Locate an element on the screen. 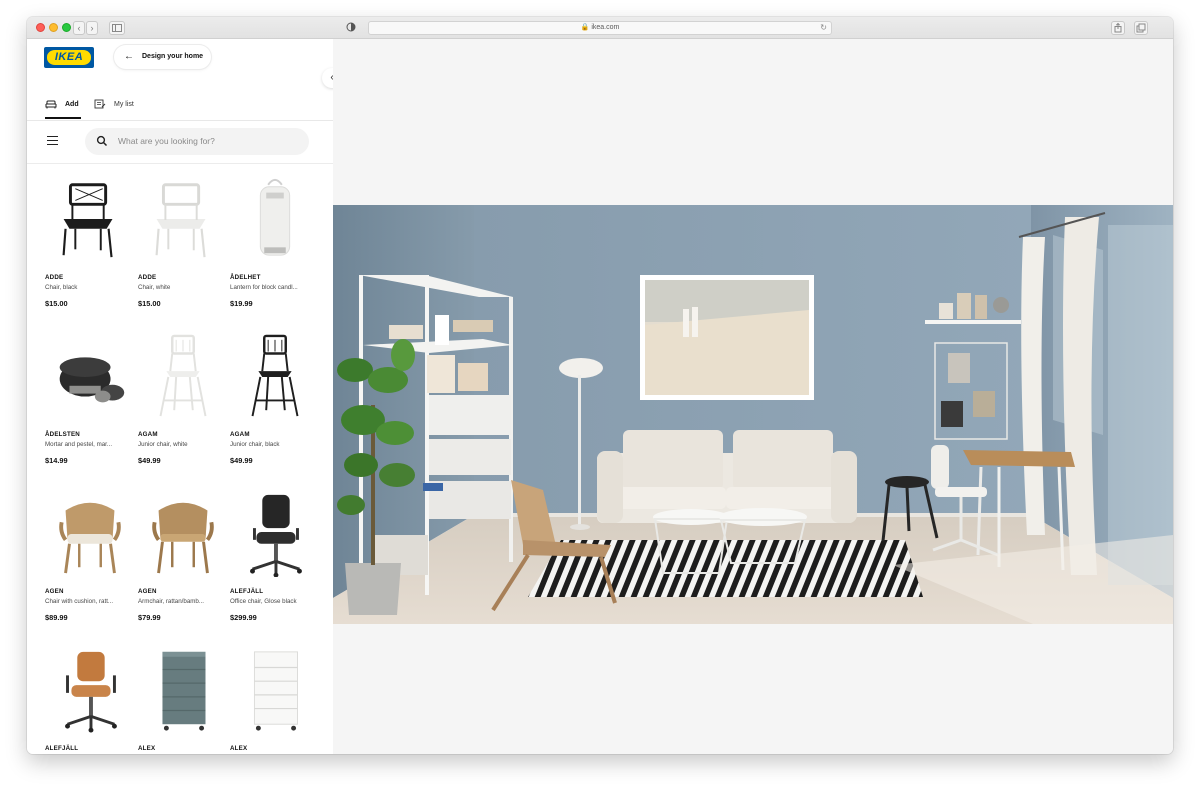 The width and height of the screenshot is (1200, 791). product-card: ADDE Chair, white $15.00 is located at coordinates (183, 253).